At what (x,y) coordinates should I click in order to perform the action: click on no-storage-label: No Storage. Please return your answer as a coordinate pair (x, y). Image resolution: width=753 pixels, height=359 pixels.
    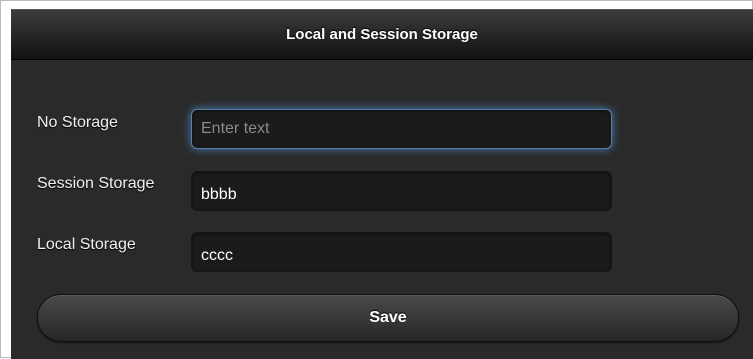
    Looking at the image, I should click on (77, 122).